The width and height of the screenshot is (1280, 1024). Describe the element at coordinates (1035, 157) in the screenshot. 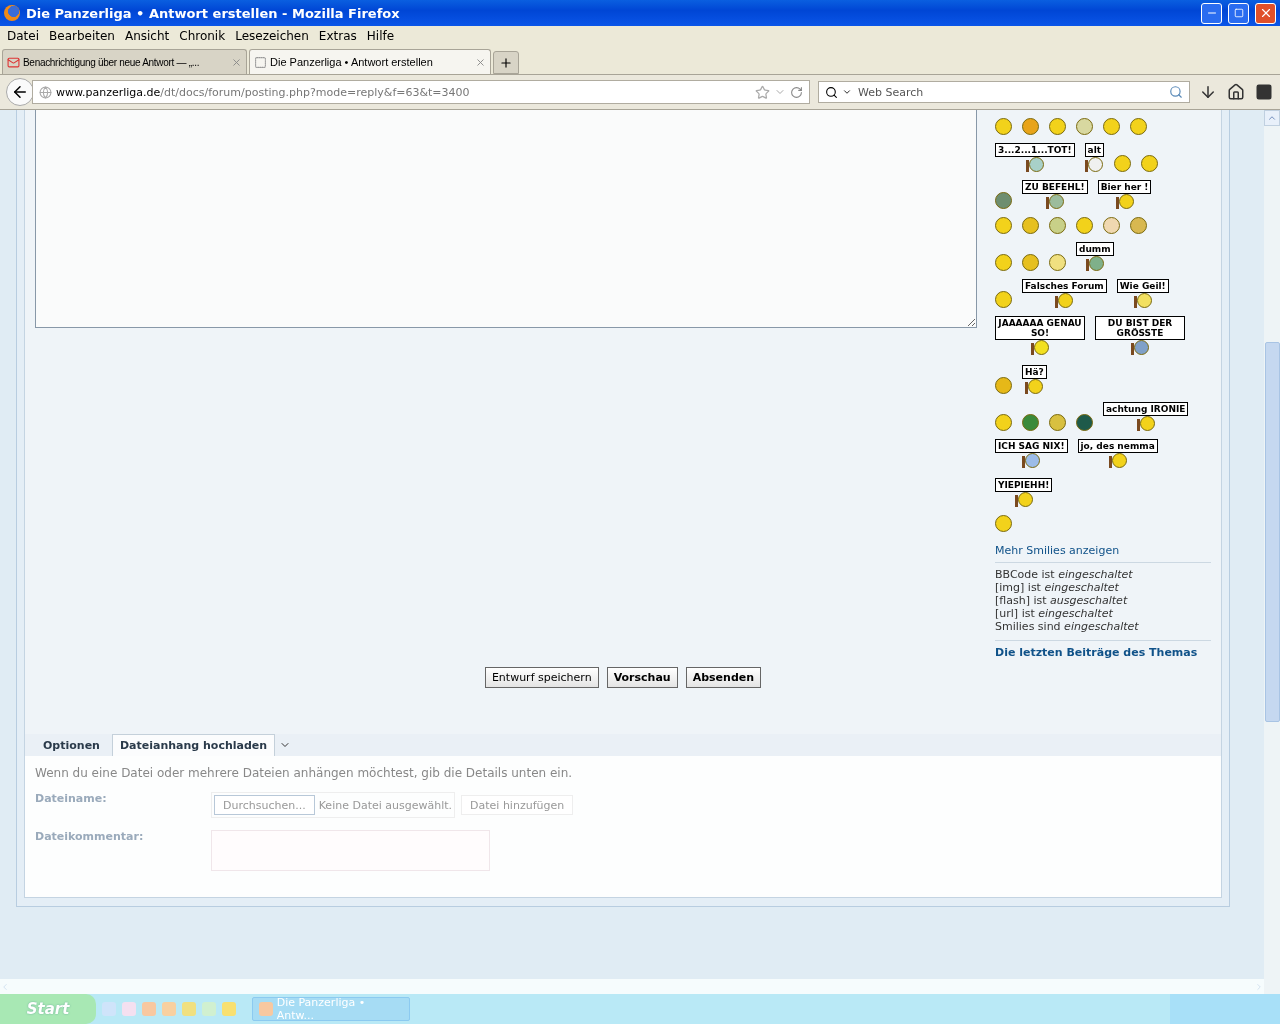

I see `sign-smiley: 3...2...1...TOT!` at that location.